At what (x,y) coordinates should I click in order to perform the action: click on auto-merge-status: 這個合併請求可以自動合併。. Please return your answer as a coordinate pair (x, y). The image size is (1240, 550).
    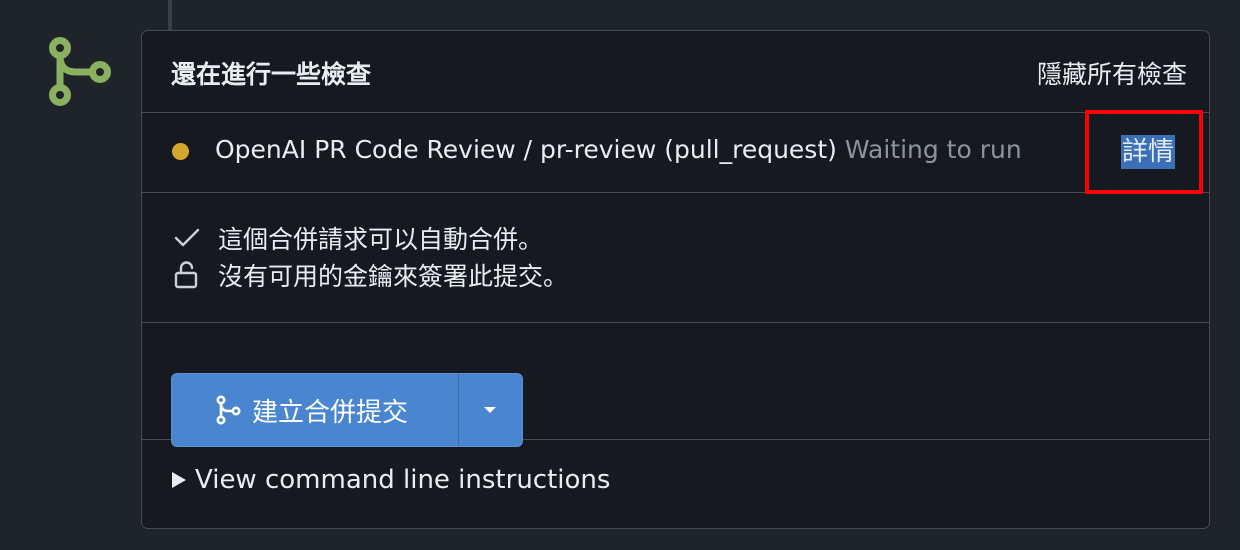
    Looking at the image, I should click on (358, 238).